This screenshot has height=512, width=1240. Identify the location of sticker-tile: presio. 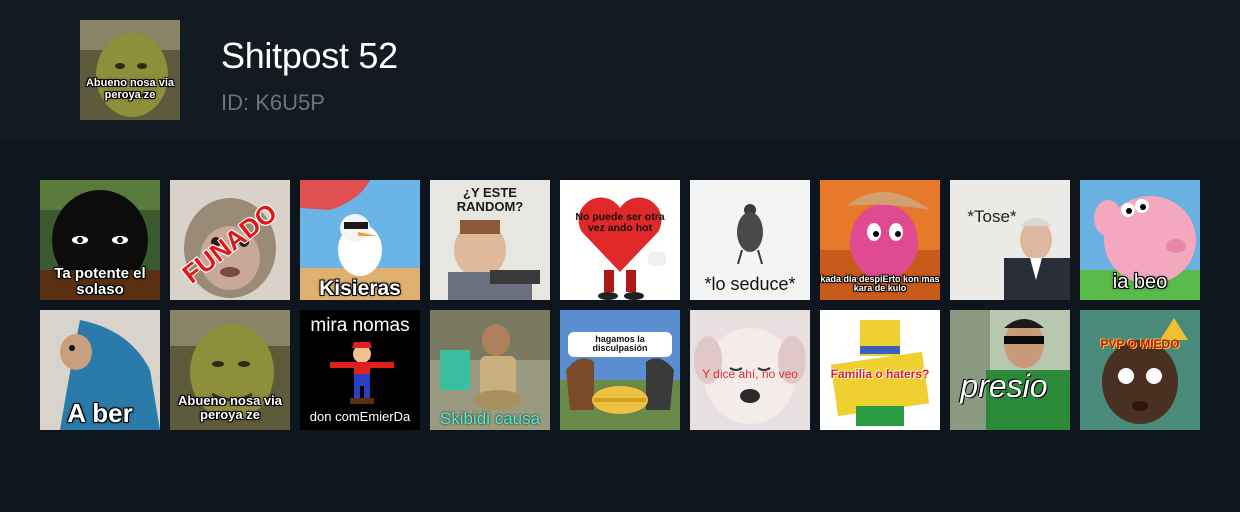
(1010, 370).